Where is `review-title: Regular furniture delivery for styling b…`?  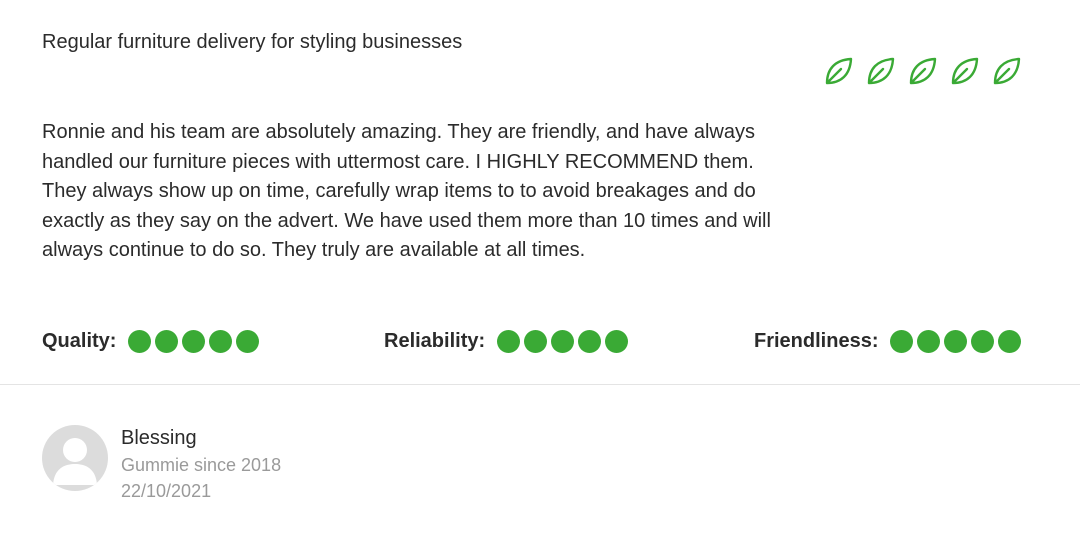
review-title: Regular furniture delivery for styling b… is located at coordinates (252, 42).